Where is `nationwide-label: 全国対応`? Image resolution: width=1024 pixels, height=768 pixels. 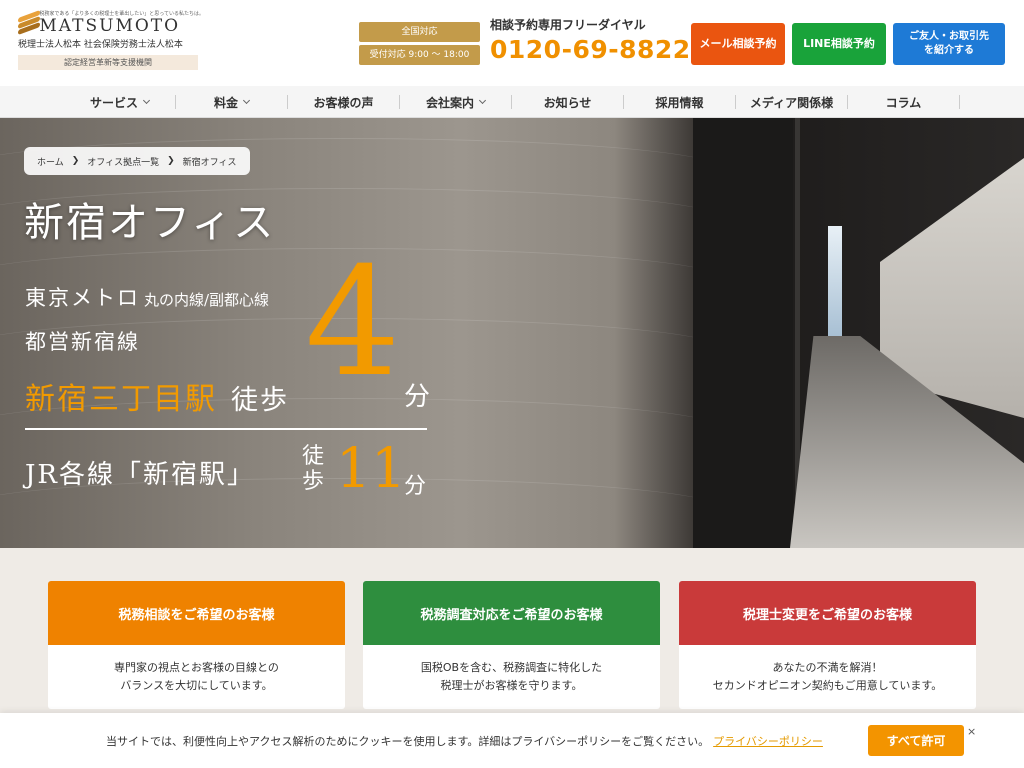 nationwide-label: 全国対応 is located at coordinates (419, 32).